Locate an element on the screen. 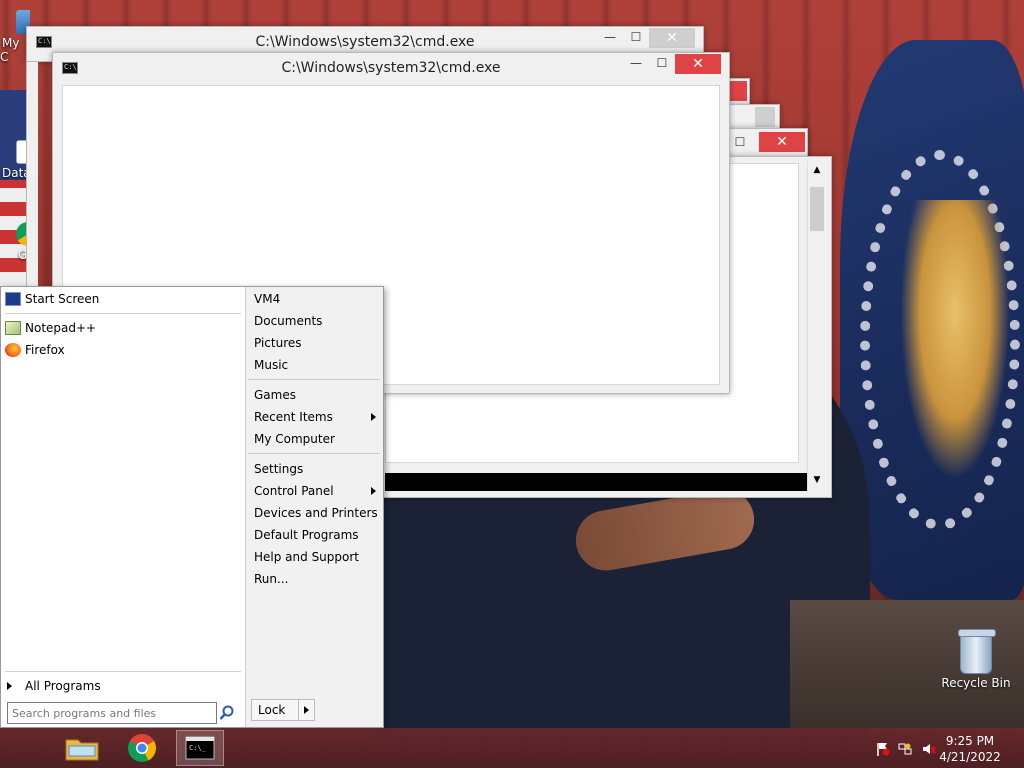 This screenshot has height=768, width=1024. menu-item-my-computer: My Computer is located at coordinates (317, 439).